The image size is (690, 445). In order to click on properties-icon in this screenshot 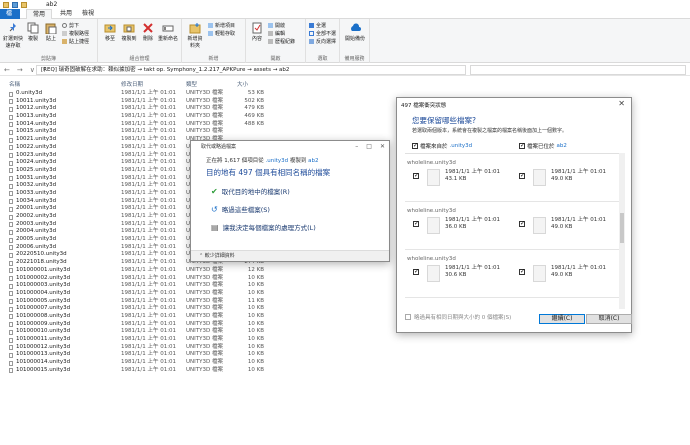, I will do `click(15, 4)`.